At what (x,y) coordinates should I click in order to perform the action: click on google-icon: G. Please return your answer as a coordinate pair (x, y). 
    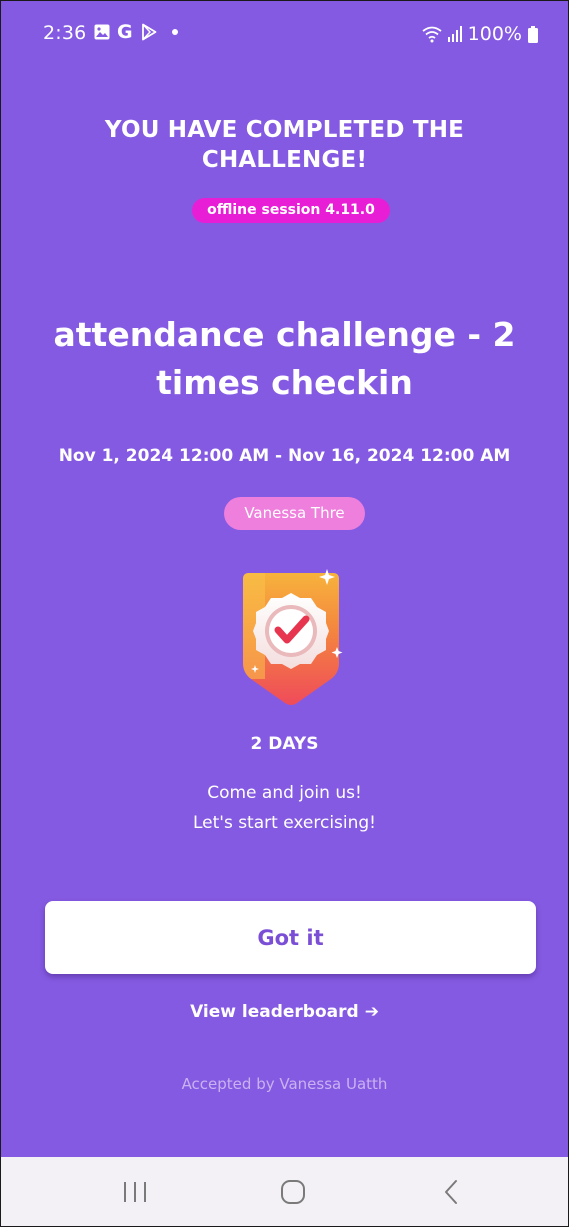
    Looking at the image, I should click on (125, 32).